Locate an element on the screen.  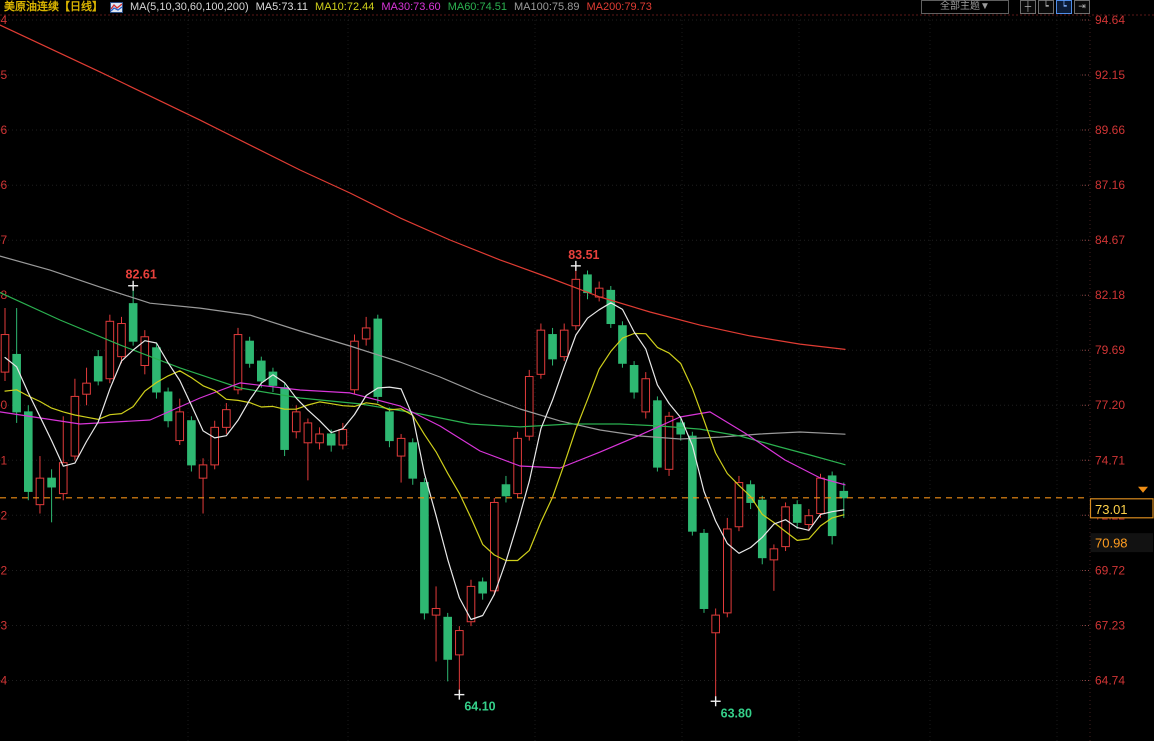
svg-text: 83.51 is located at coordinates (583, 255).